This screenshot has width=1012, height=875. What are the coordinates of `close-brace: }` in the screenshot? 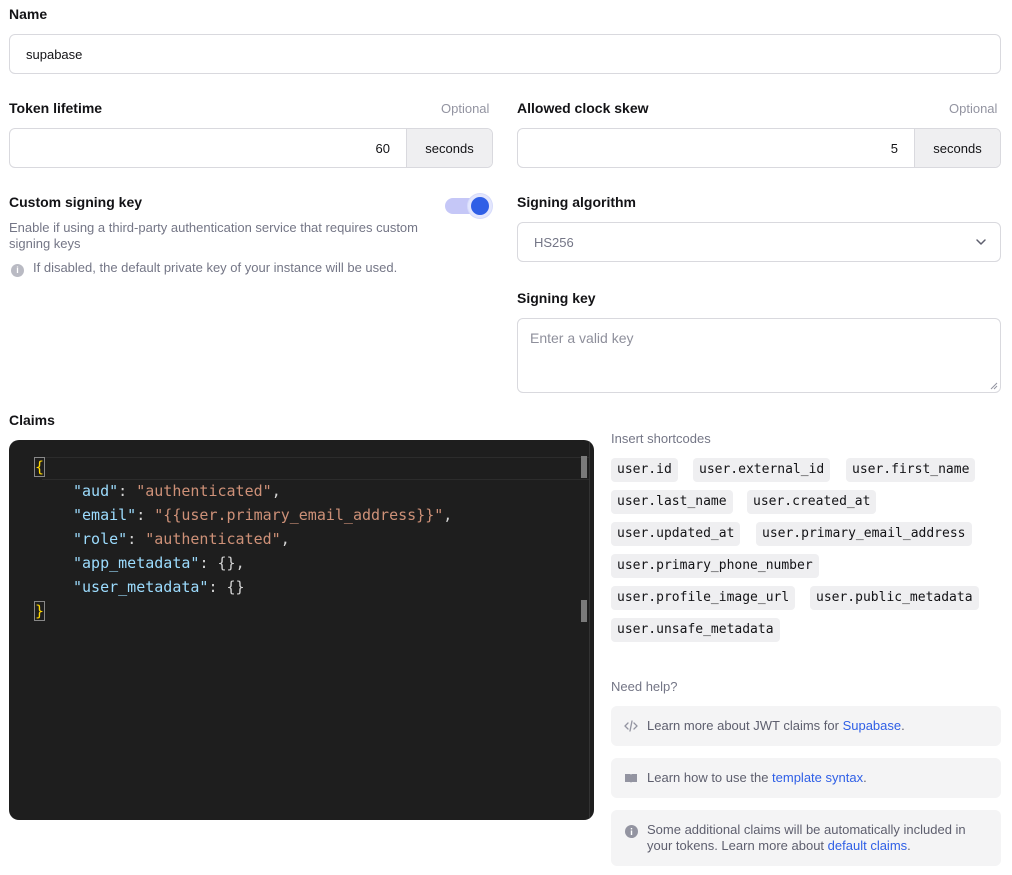 It's located at (39, 611).